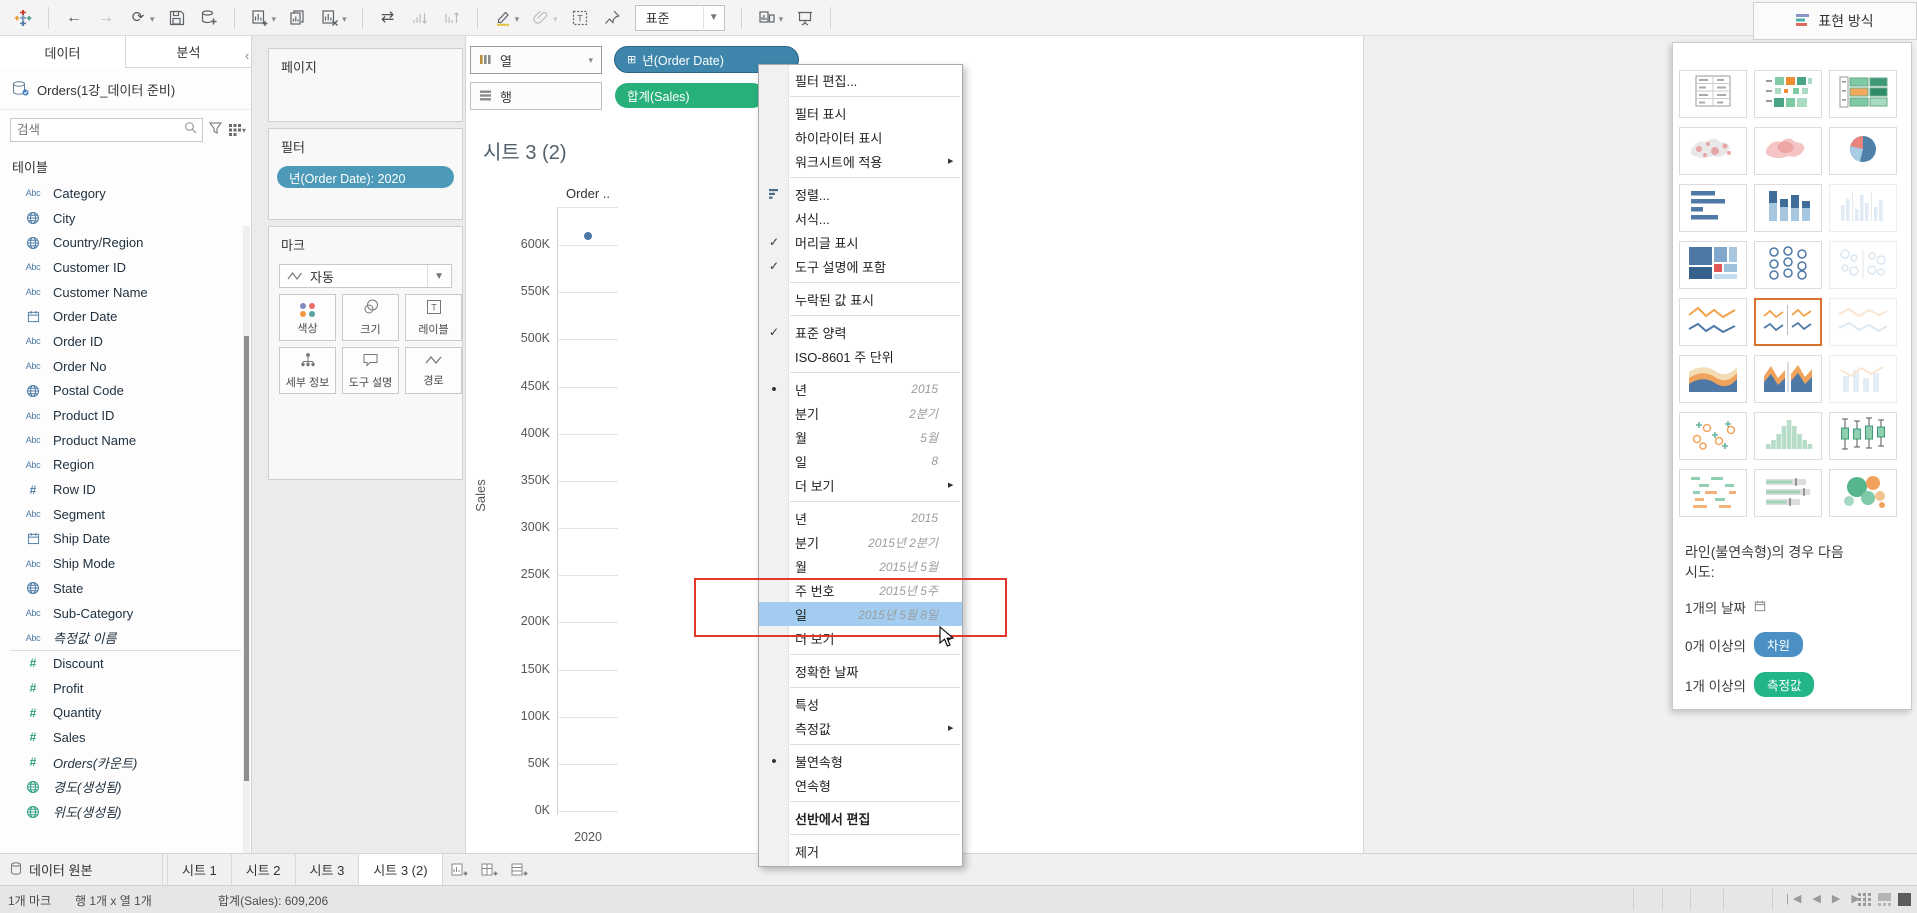  I want to click on field-row: Abc Sub-Category, so click(125, 613).